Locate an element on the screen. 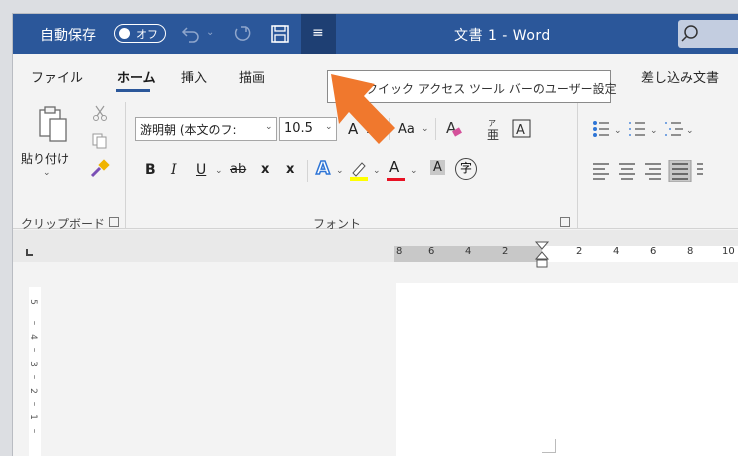 The height and width of the screenshot is (456, 738). ruler-number: 10 is located at coordinates (728, 251).